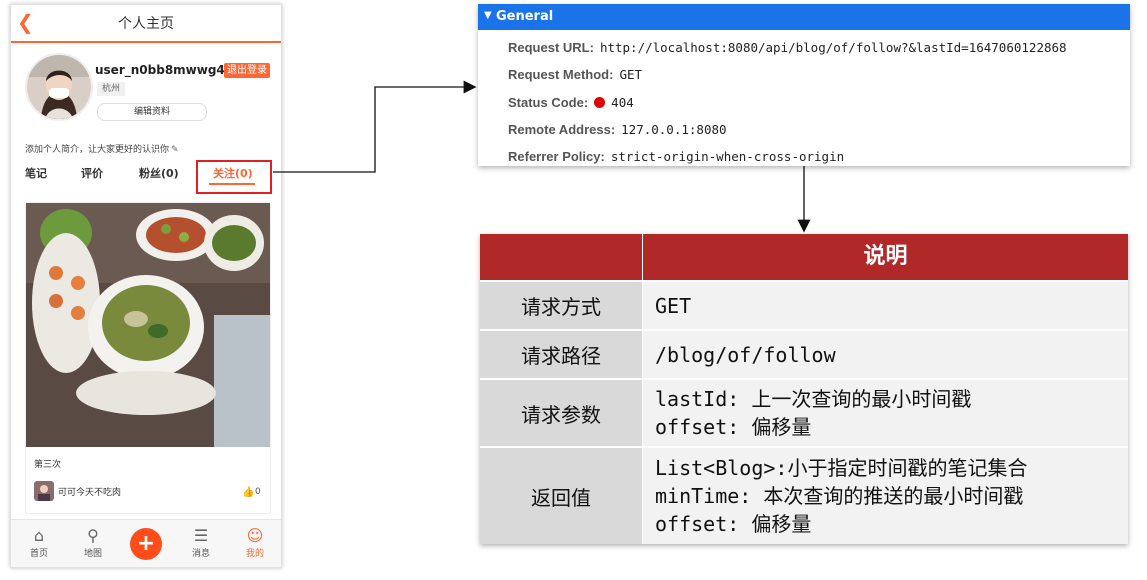 The width and height of the screenshot is (1147, 580). What do you see at coordinates (561, 496) in the screenshot?
I see `row-label-return: 返回值` at bounding box center [561, 496].